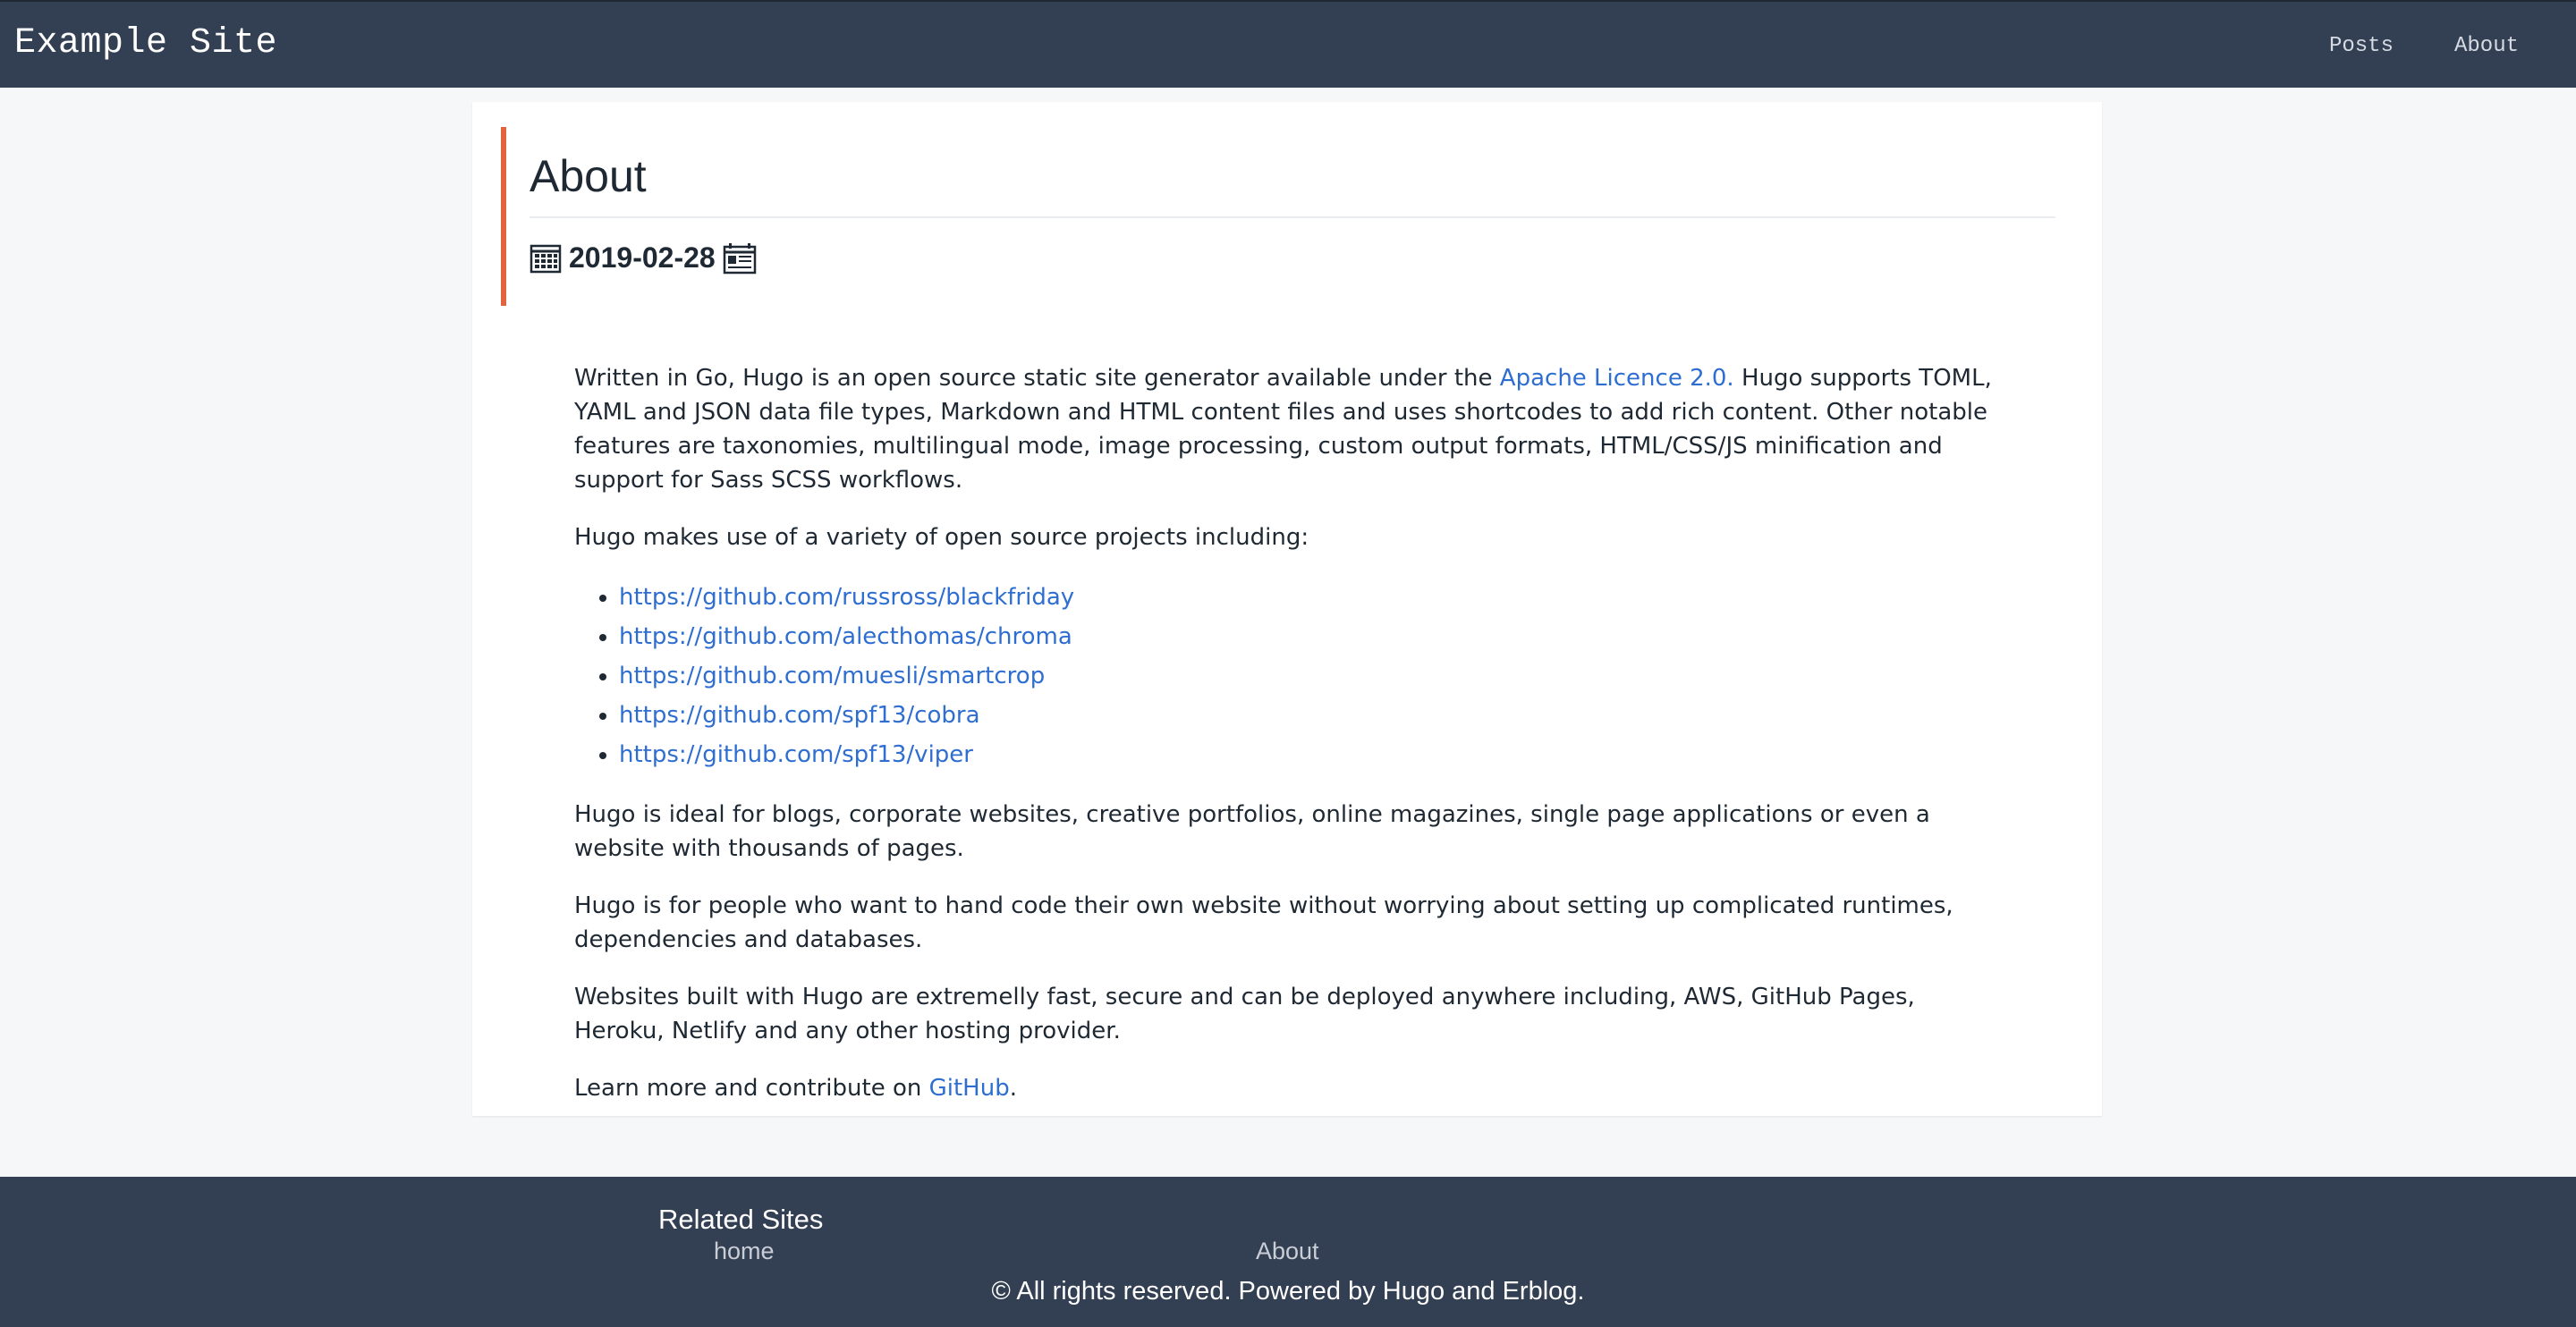 The height and width of the screenshot is (1327, 2576). I want to click on nav-link-posts: Posts, so click(2363, 46).